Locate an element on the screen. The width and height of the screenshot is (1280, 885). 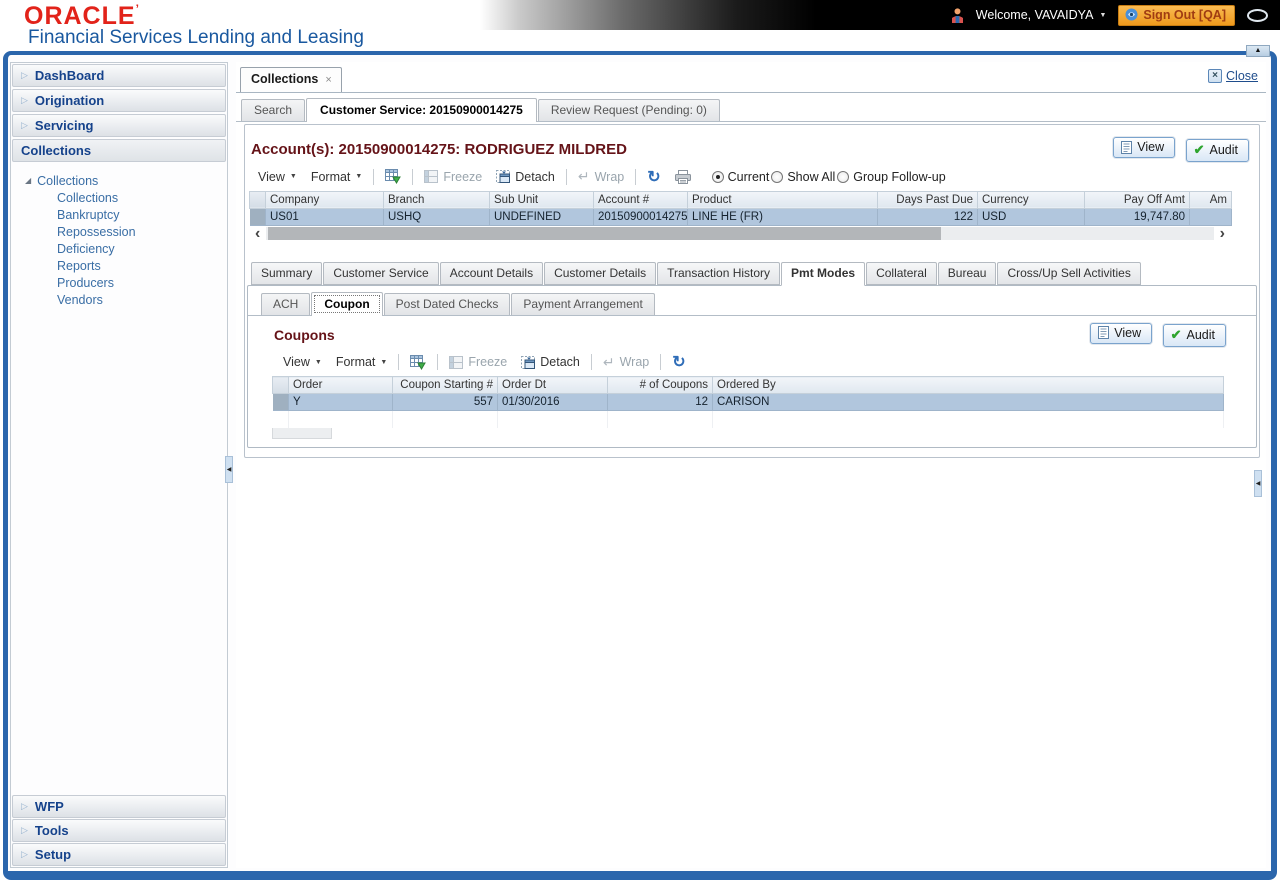
cell-pay-off-amt: 19,747.80 is located at coordinates (1137, 217).